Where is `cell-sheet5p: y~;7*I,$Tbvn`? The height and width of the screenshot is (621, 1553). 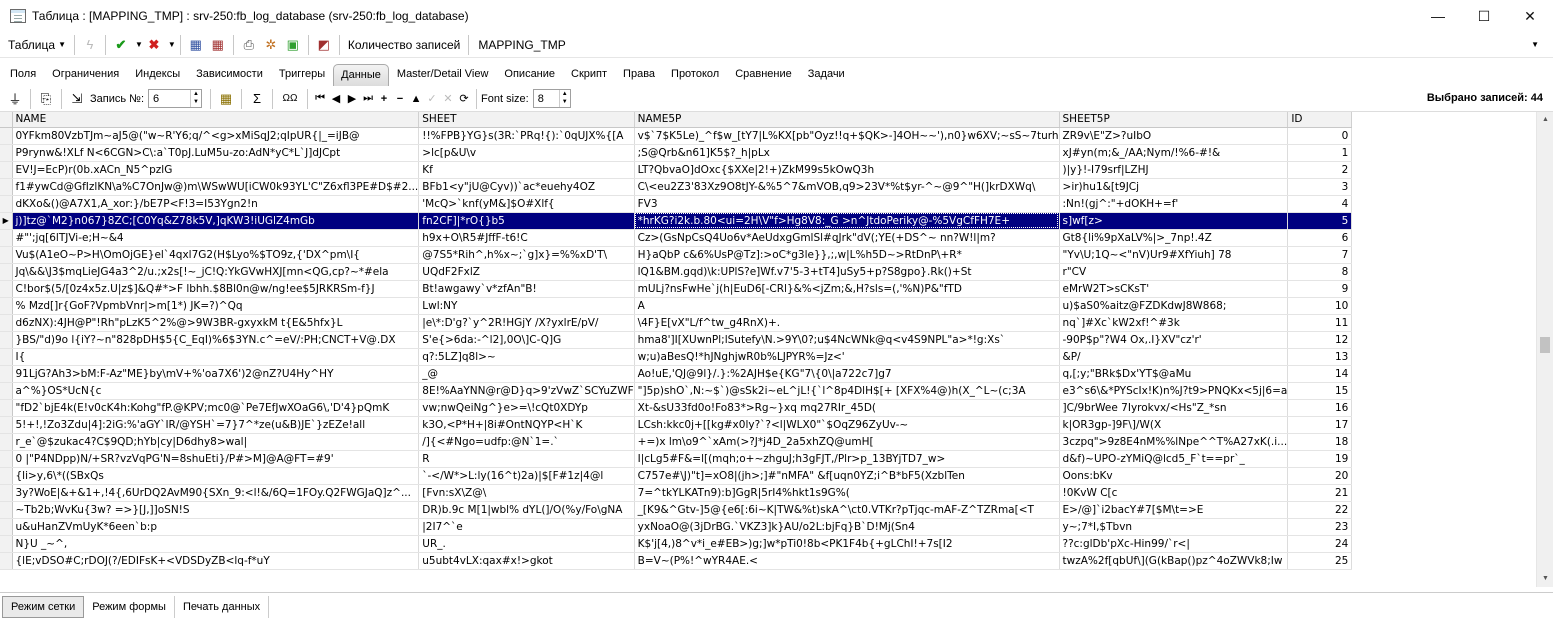 cell-sheet5p: y~;7*I,$Tbvn is located at coordinates (1174, 527).